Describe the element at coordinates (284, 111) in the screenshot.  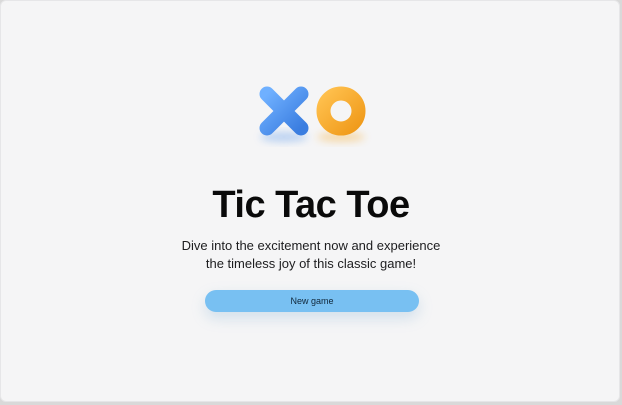
I see `x-mark-icon` at that location.